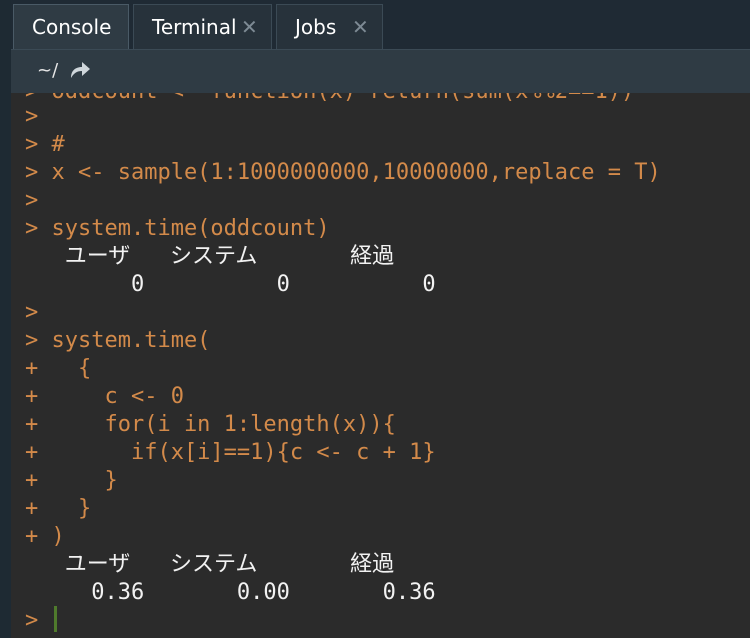 The height and width of the screenshot is (638, 750). I want to click on tab-terminal: Terminal ✕, so click(202, 26).